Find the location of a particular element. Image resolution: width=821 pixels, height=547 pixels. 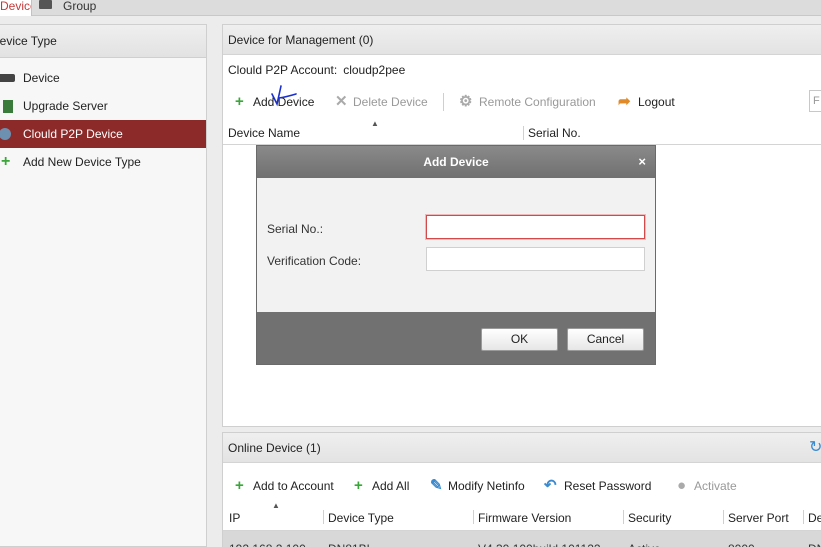

sidebar-item-cloud-p2p-device: Clould P2P Device is located at coordinates (103, 134).